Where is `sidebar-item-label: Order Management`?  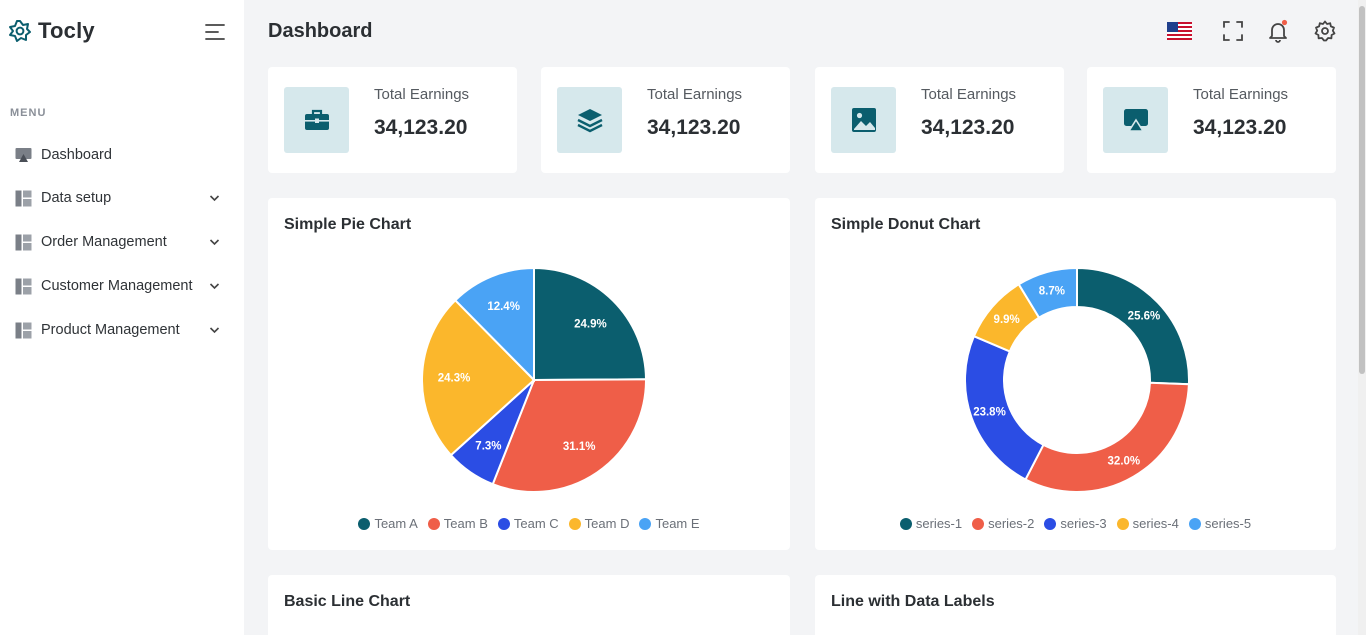
sidebar-item-label: Order Management is located at coordinates (104, 242).